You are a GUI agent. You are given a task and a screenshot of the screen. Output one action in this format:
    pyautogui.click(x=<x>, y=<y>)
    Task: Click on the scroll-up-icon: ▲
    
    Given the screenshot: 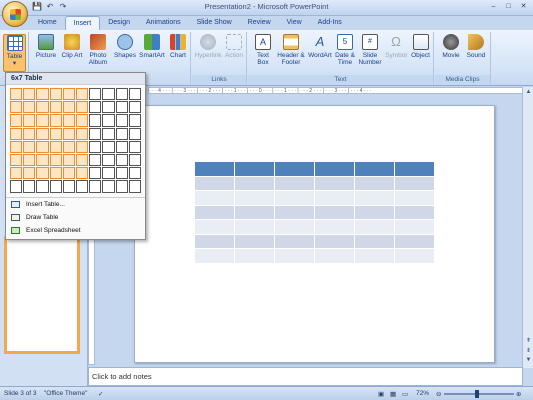 What is the action you would take?
    pyautogui.click(x=528, y=92)
    